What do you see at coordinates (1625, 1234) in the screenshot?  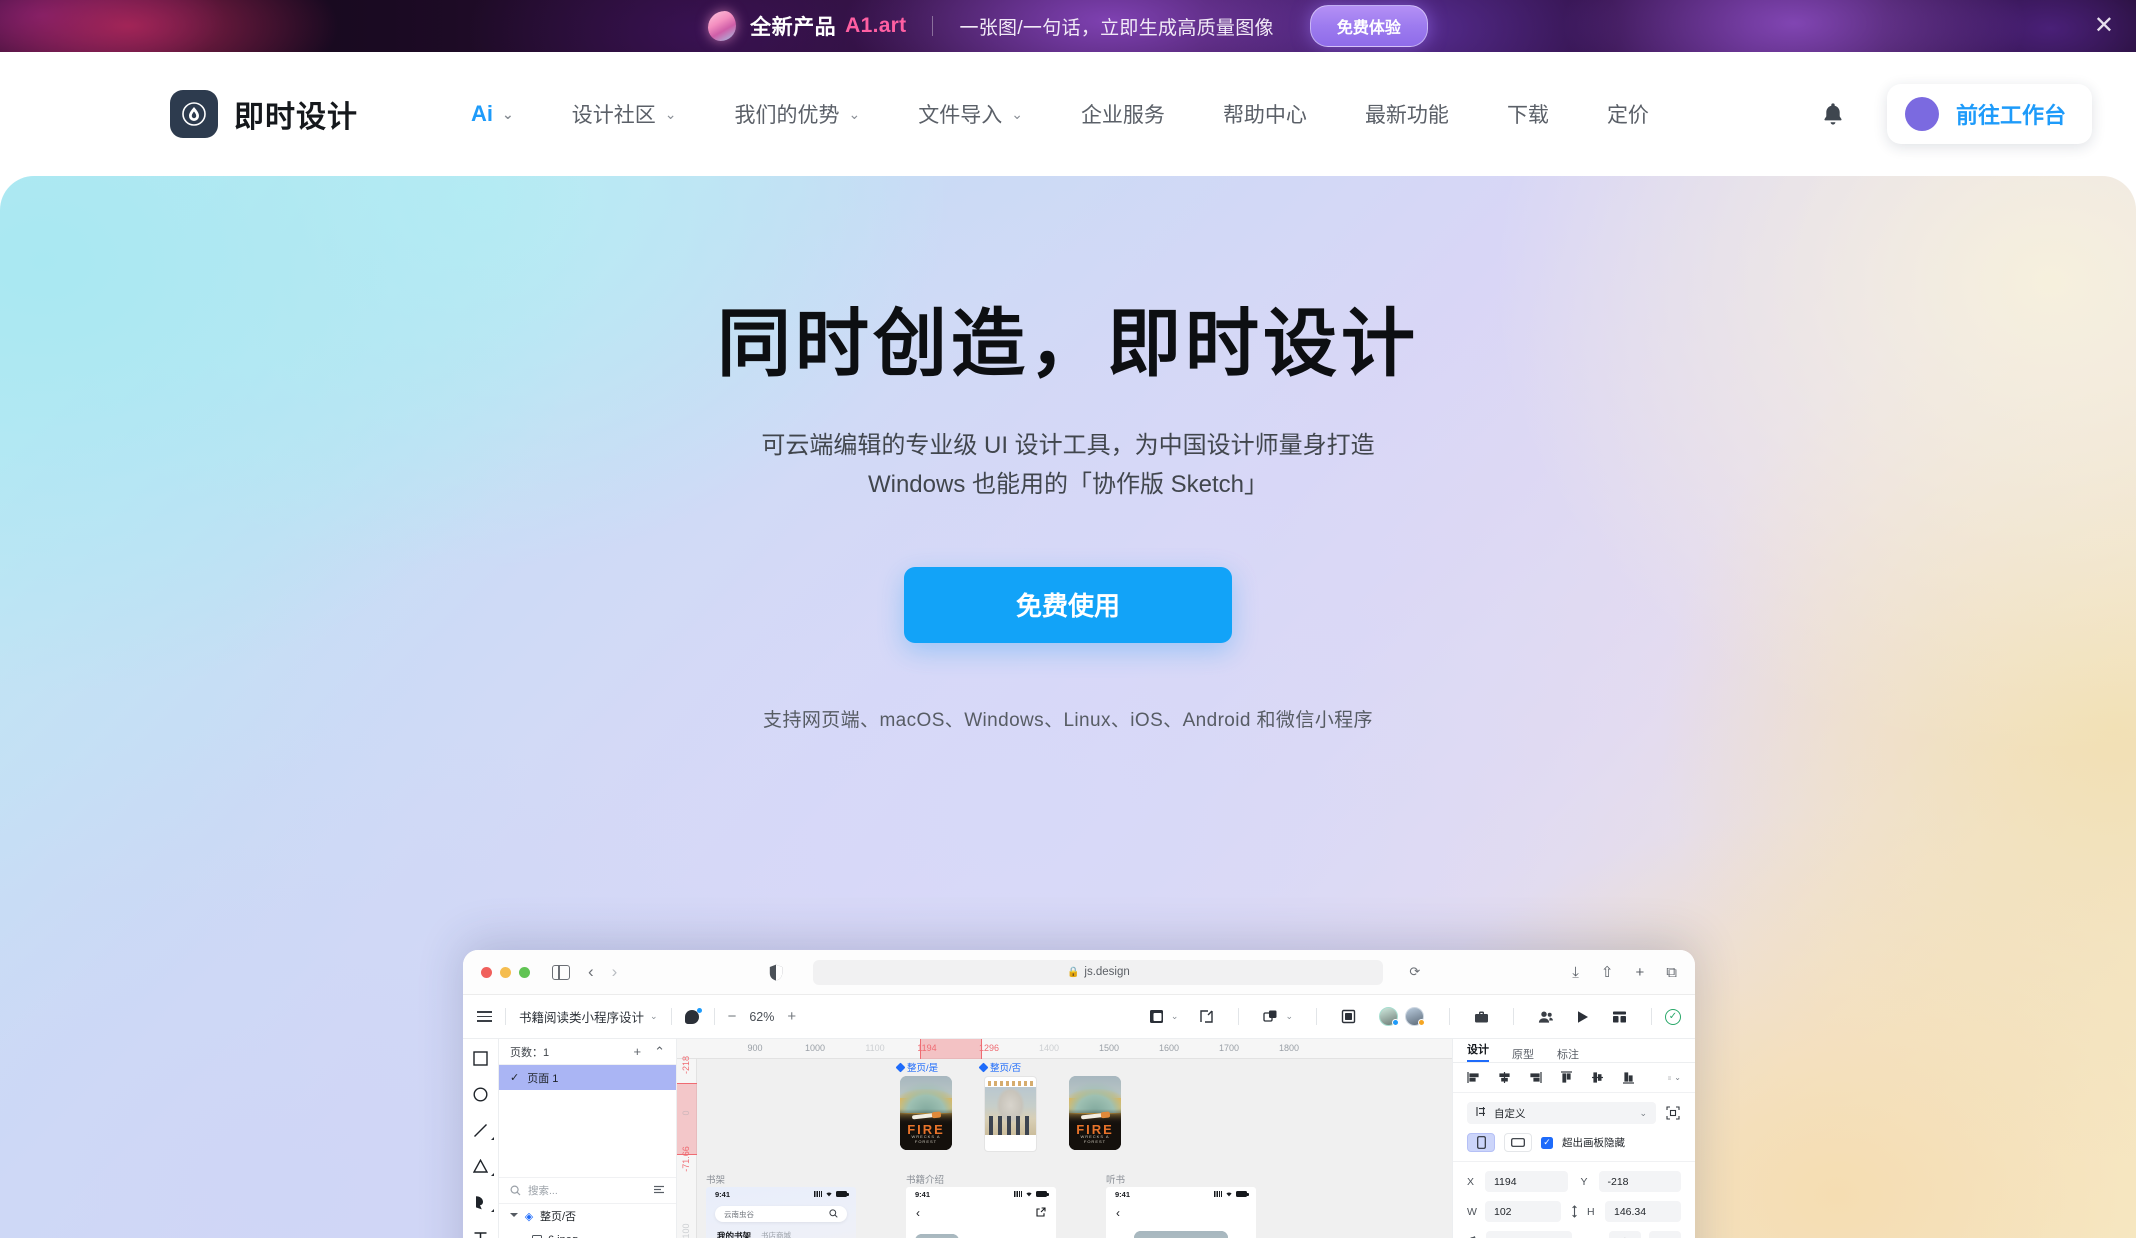 I see `flip-horizontal-icon` at bounding box center [1625, 1234].